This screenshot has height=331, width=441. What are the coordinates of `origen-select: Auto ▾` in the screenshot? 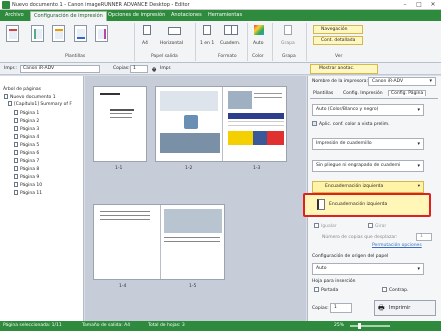 It's located at (368, 269).